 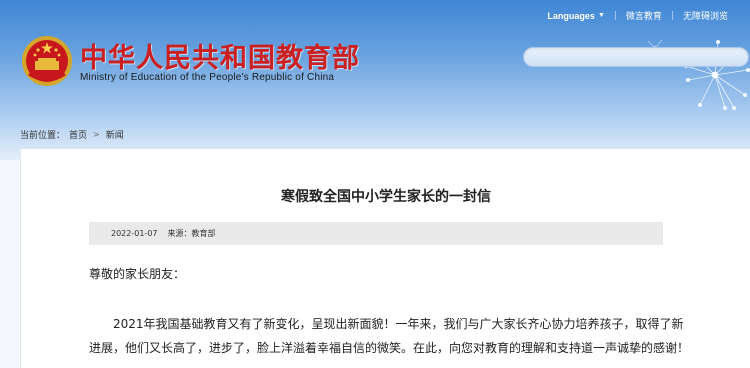 What do you see at coordinates (601, 15) in the screenshot?
I see `chevron-down-icon: ▼` at bounding box center [601, 15].